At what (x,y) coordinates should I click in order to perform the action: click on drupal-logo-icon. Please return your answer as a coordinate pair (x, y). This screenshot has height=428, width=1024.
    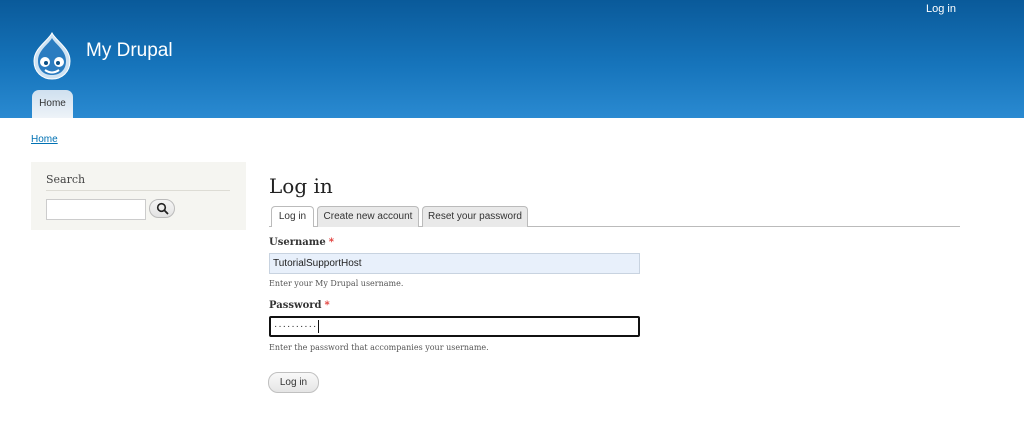
    Looking at the image, I should click on (52, 56).